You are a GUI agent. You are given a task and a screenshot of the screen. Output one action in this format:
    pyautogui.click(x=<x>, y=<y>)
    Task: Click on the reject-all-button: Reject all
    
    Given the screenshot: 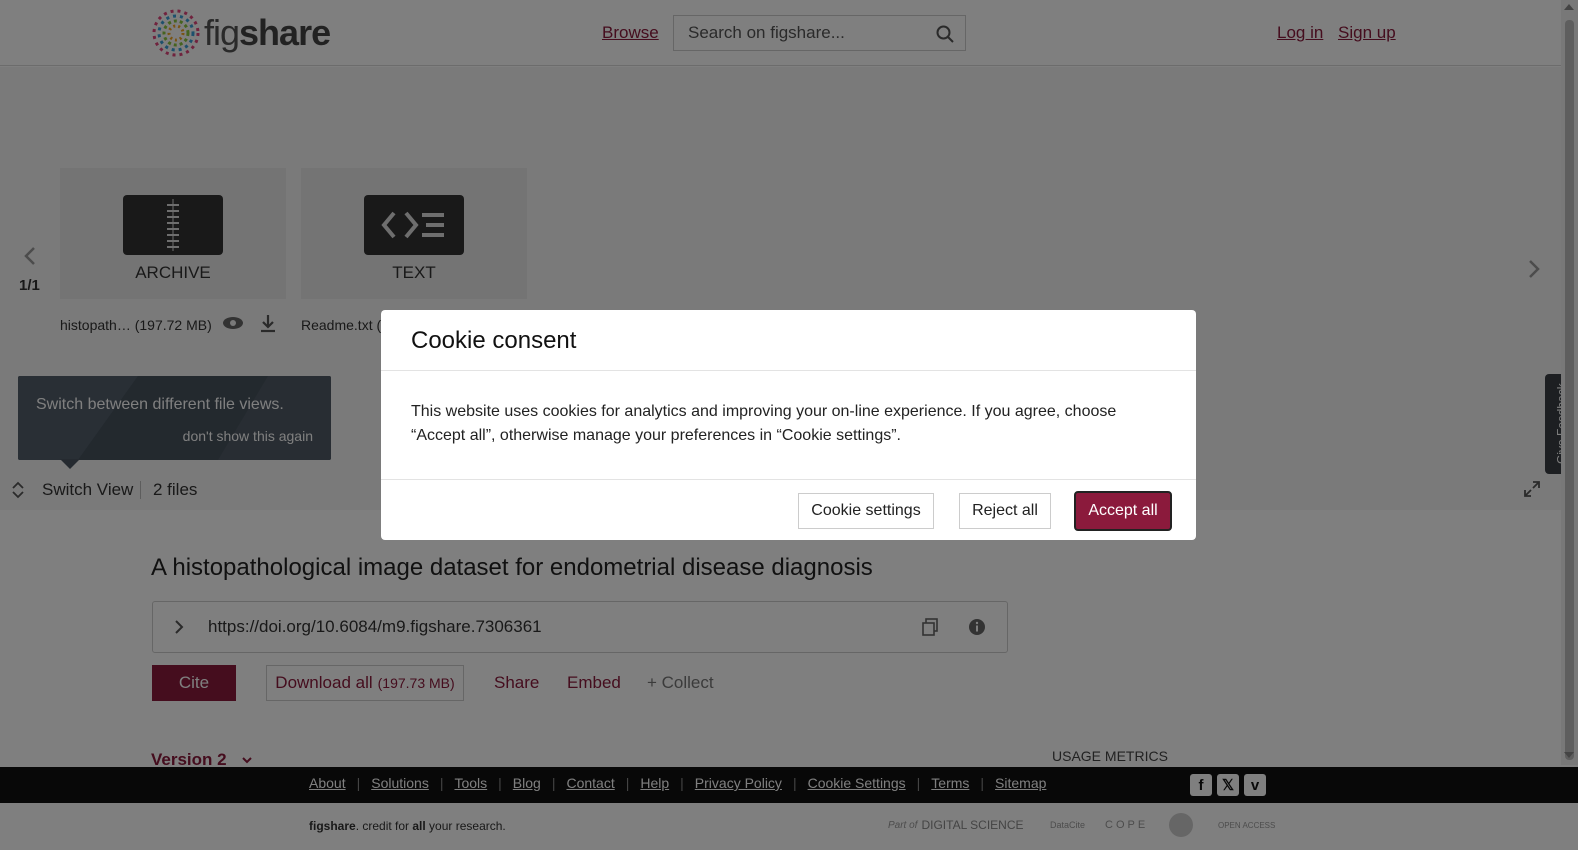 What is the action you would take?
    pyautogui.click(x=1005, y=511)
    